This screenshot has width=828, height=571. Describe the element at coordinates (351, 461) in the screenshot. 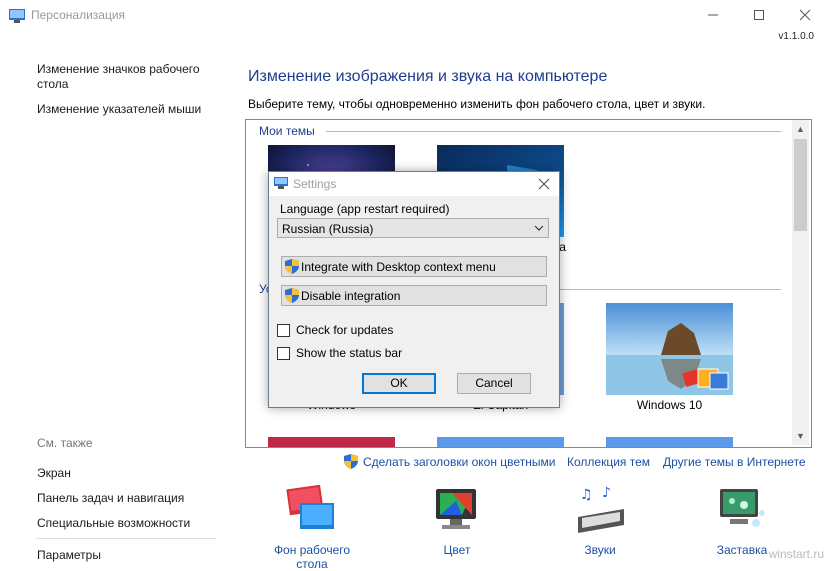

I see `shield-icon` at that location.